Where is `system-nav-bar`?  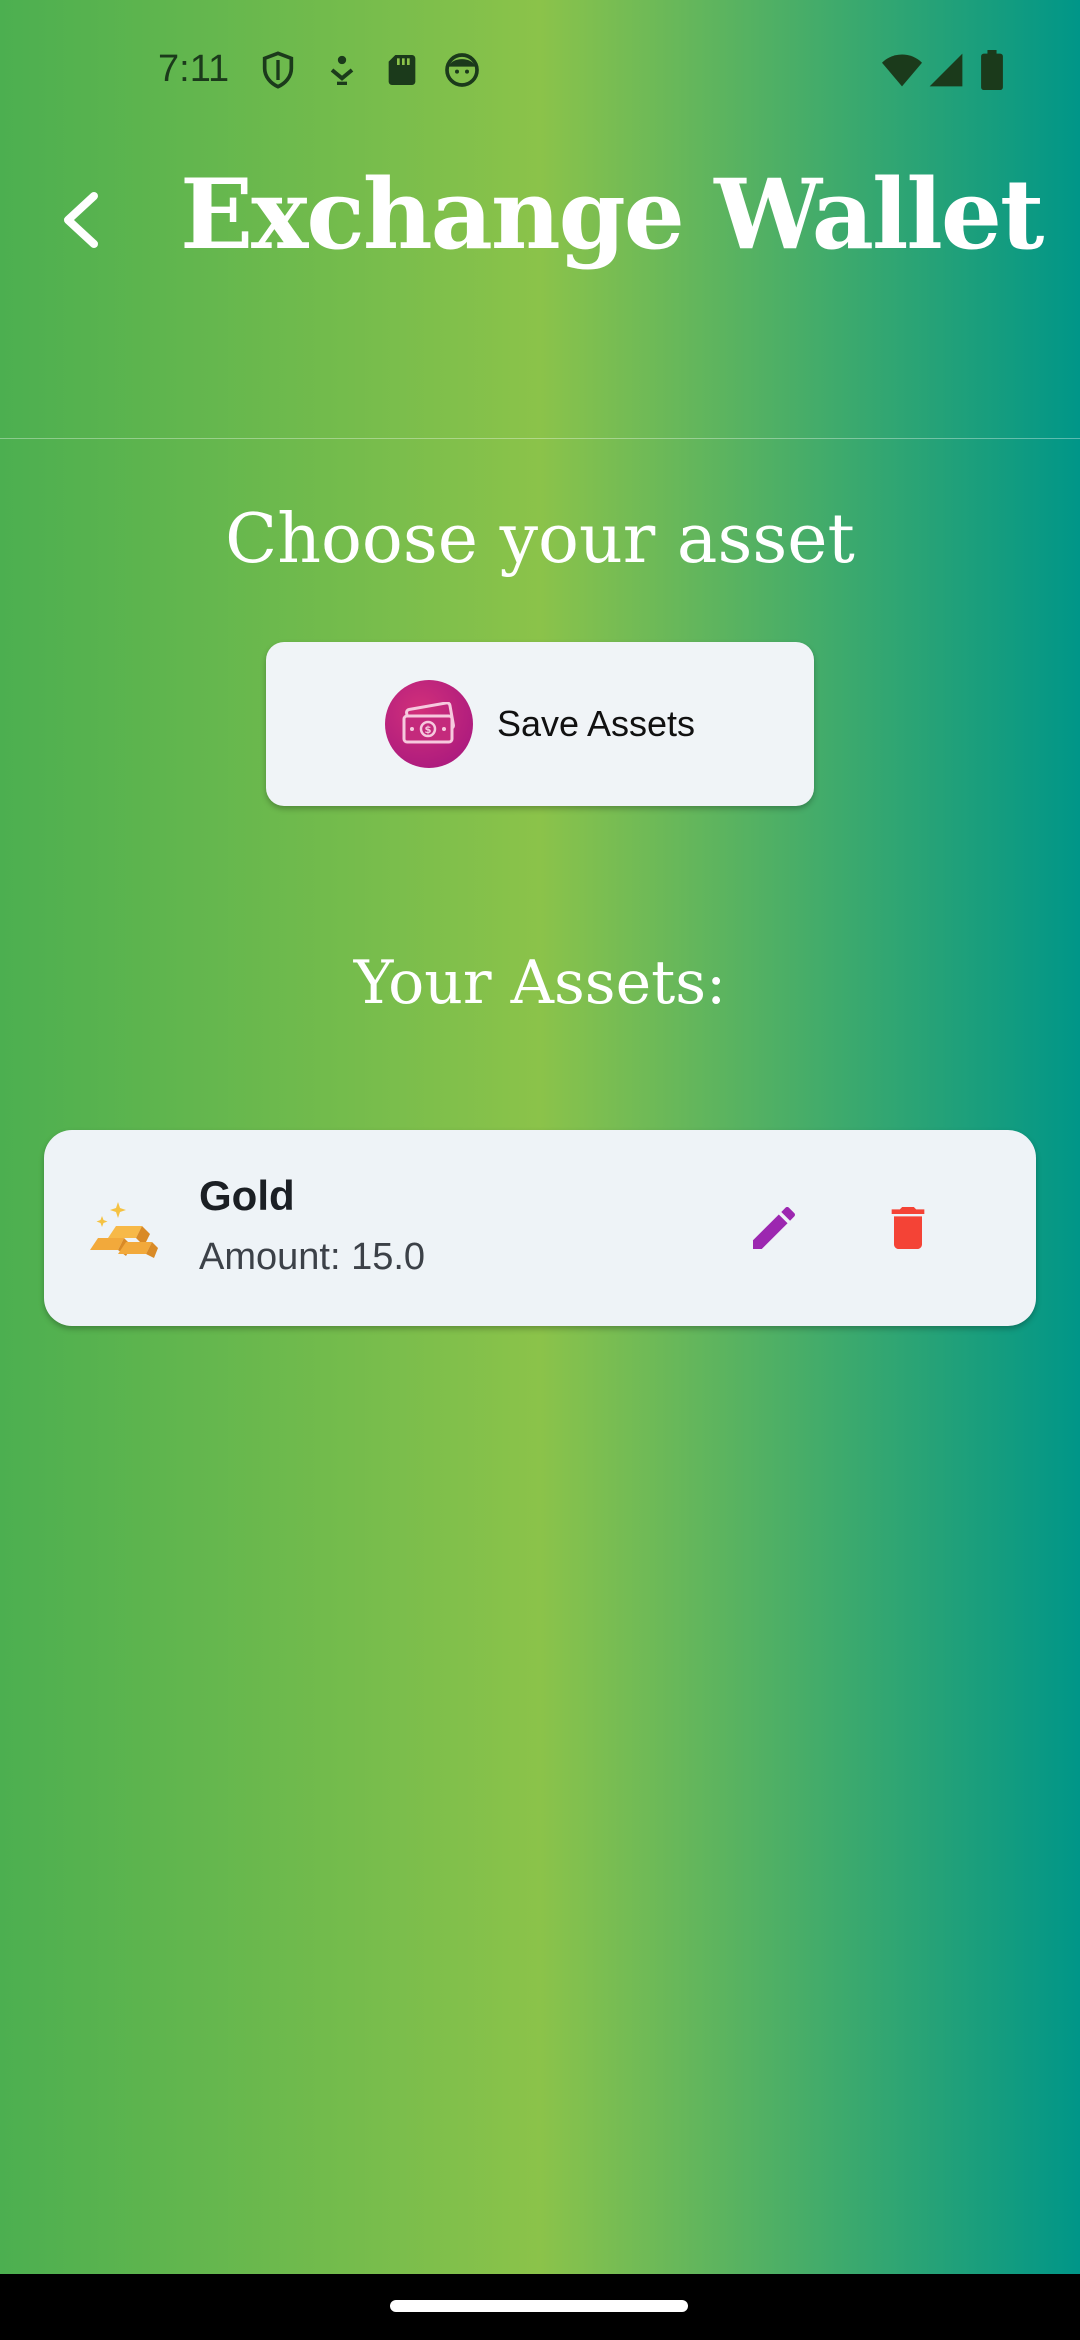
system-nav-bar is located at coordinates (540, 2307).